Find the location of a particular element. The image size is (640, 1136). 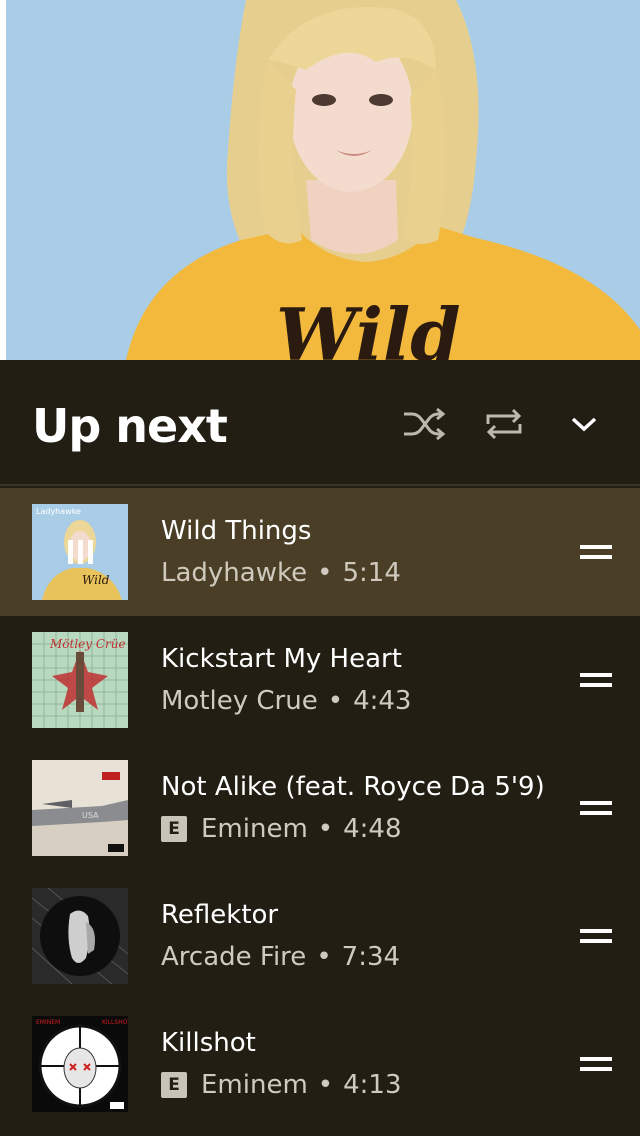

song-duration: 4:48 is located at coordinates (372, 829).